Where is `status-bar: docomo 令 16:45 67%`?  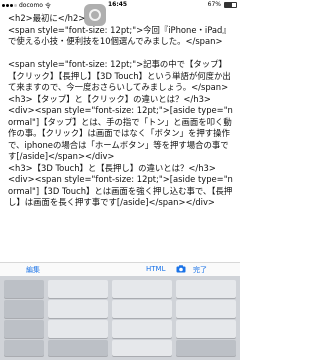
status-bar: docomo 令 16:45 67% is located at coordinates (120, 5).